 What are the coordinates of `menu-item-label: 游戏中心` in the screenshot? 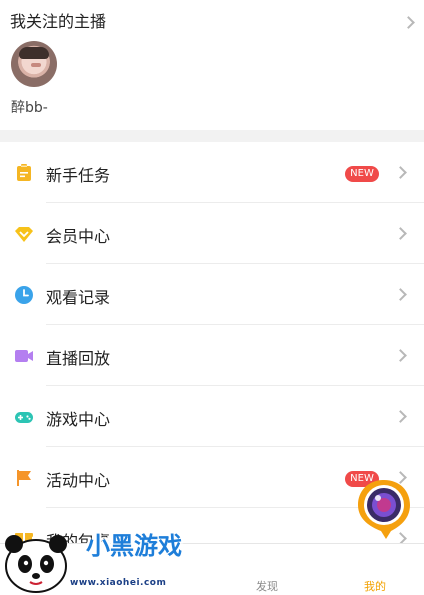 It's located at (78, 419).